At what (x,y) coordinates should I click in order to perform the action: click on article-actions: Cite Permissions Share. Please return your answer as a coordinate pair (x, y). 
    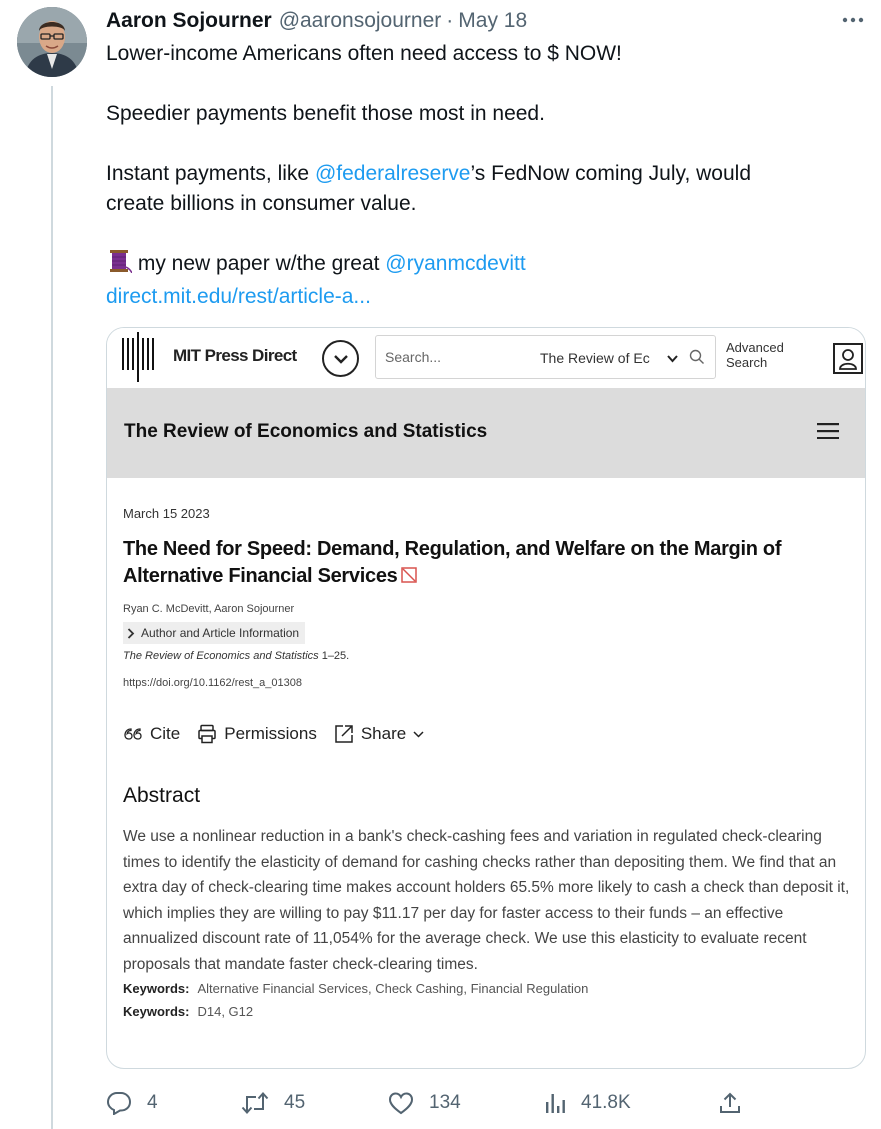
    Looking at the image, I should click on (488, 734).